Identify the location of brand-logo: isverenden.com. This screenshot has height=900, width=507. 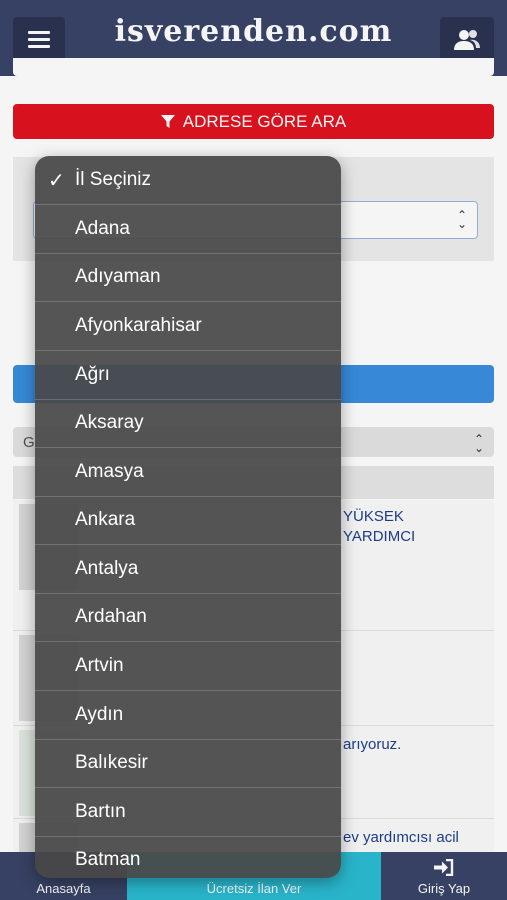
(253, 31).